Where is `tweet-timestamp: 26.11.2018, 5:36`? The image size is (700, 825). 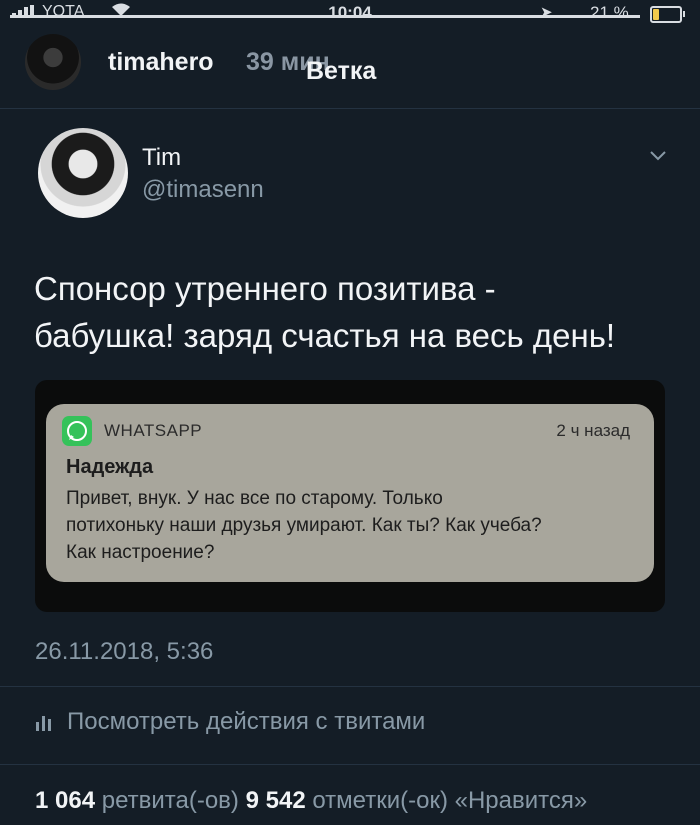
tweet-timestamp: 26.11.2018, 5:36 is located at coordinates (124, 651).